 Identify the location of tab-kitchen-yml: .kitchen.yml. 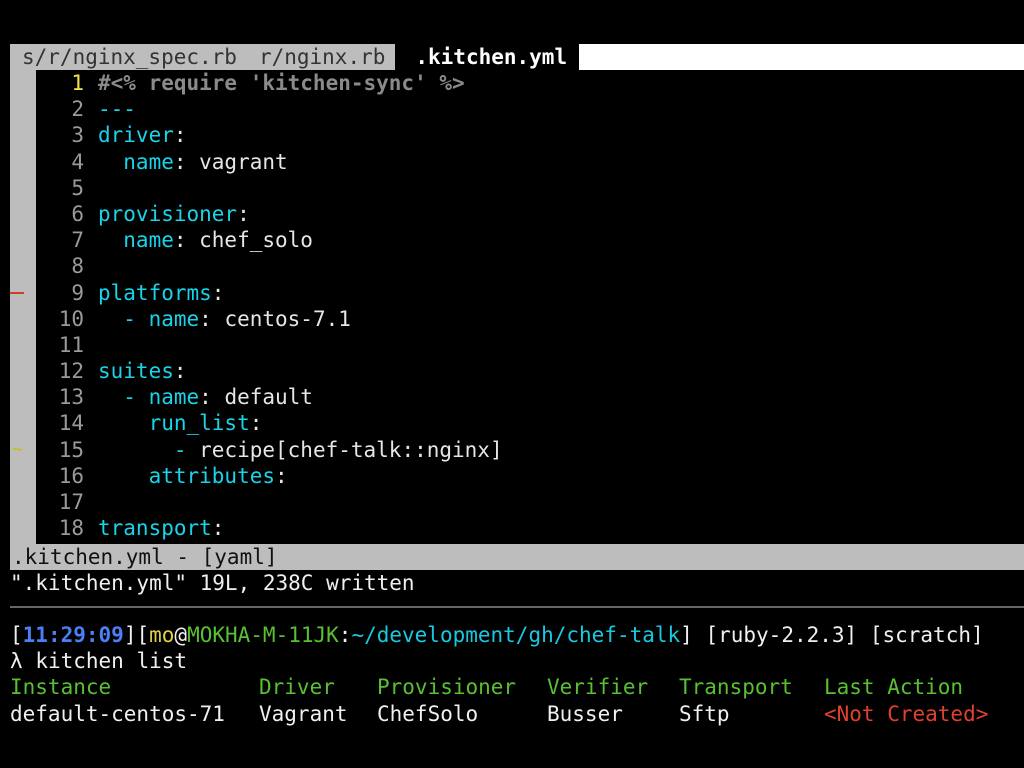
(489, 57).